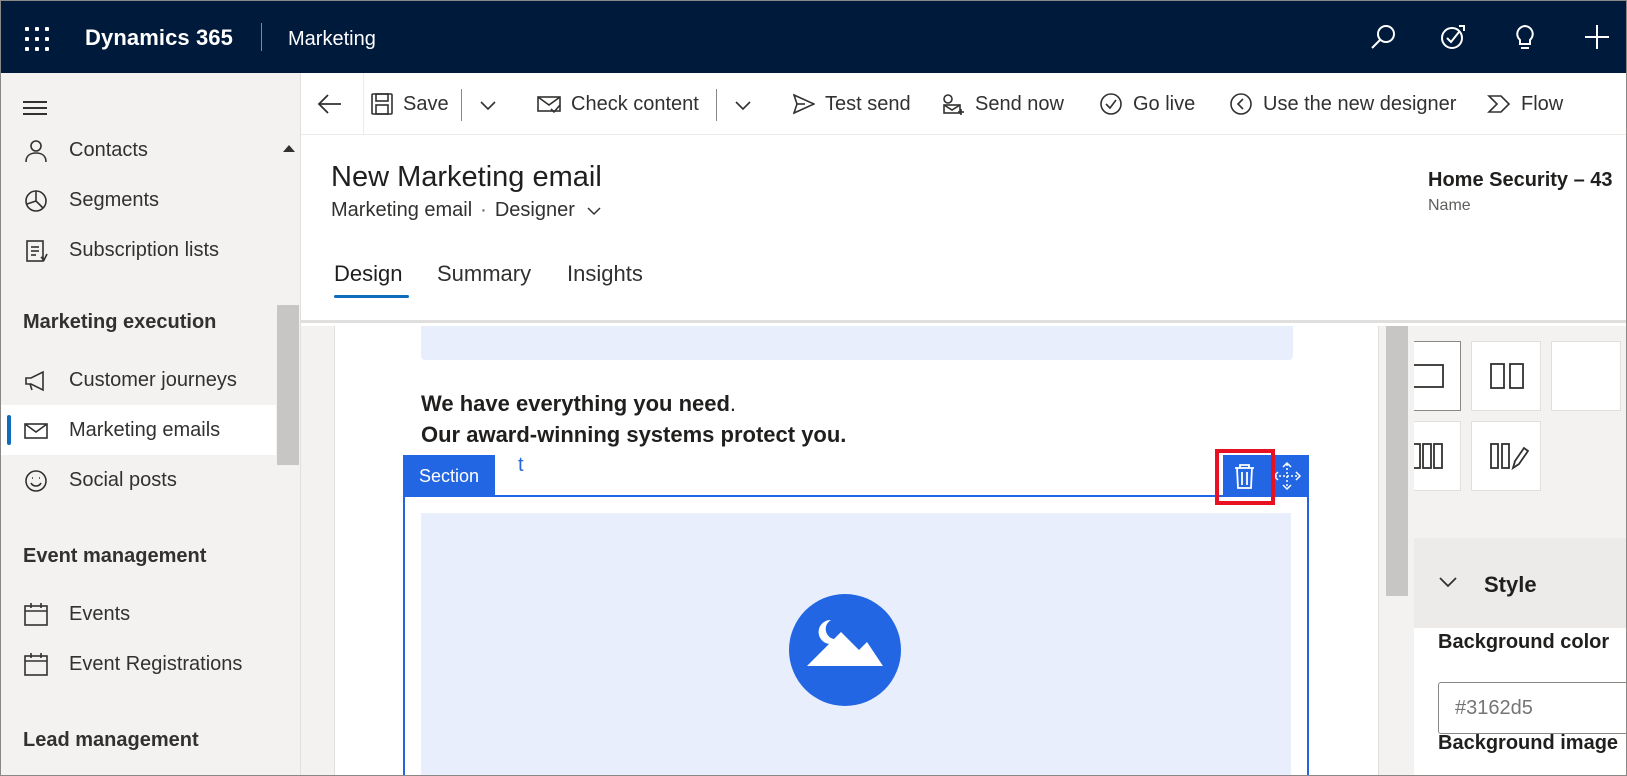  What do you see at coordinates (382, 104) in the screenshot?
I see `save-icon` at bounding box center [382, 104].